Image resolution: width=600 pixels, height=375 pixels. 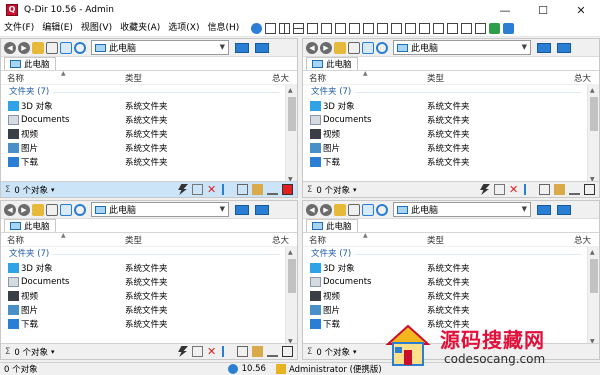 What do you see at coordinates (543, 10) in the screenshot?
I see `maximize-button: ☐` at bounding box center [543, 10].